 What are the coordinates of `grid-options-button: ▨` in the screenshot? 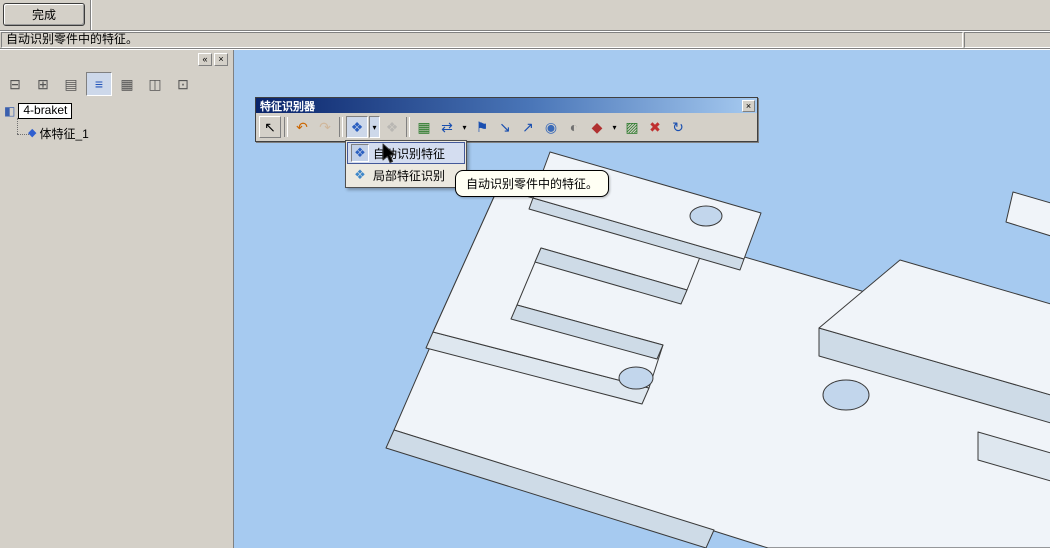 It's located at (632, 127).